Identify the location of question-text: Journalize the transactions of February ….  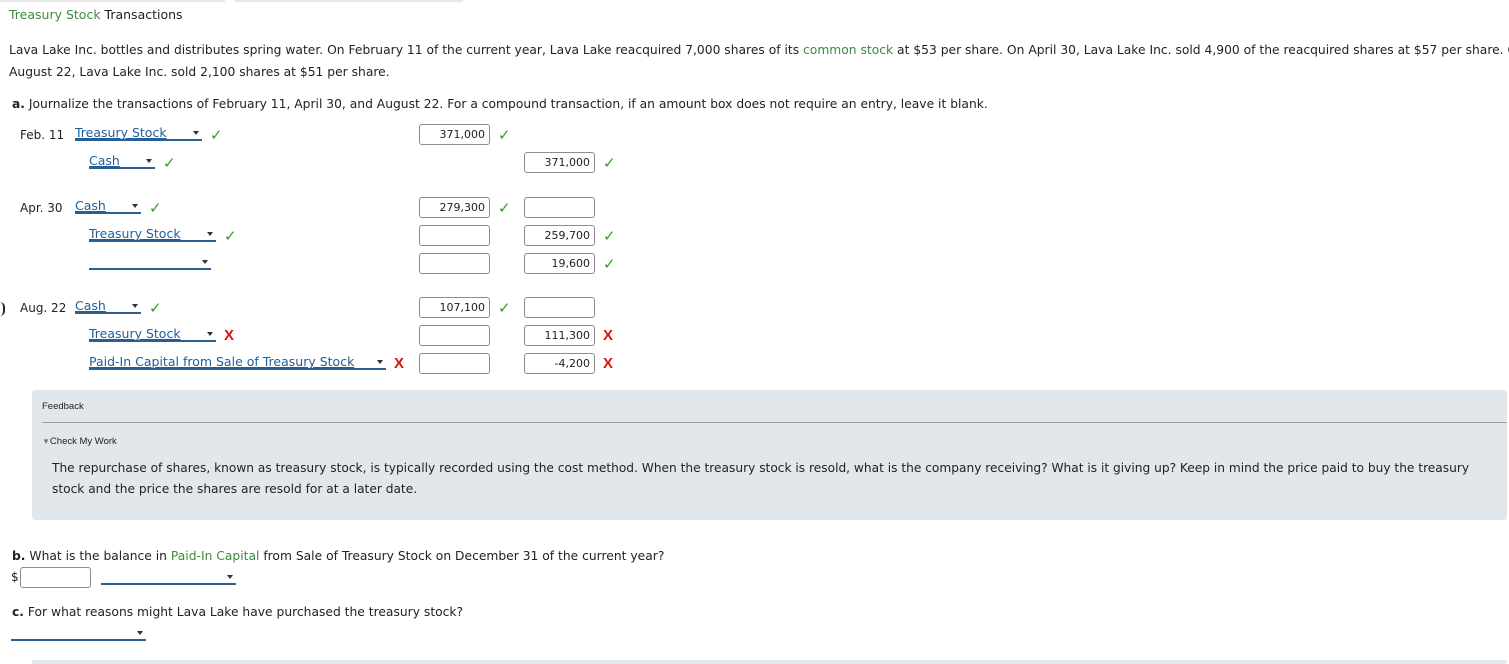
(508, 104).